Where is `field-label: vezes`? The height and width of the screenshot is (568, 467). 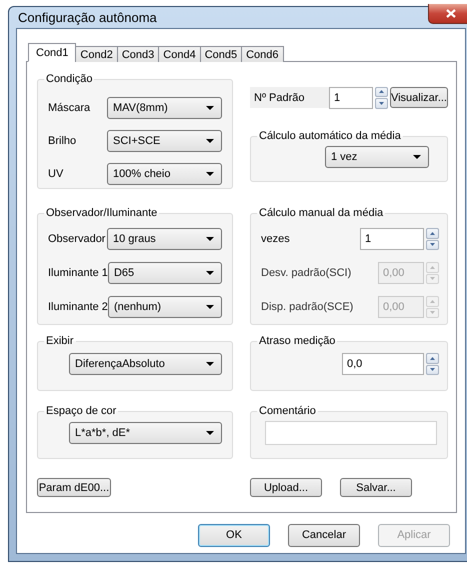 field-label: vezes is located at coordinates (275, 239).